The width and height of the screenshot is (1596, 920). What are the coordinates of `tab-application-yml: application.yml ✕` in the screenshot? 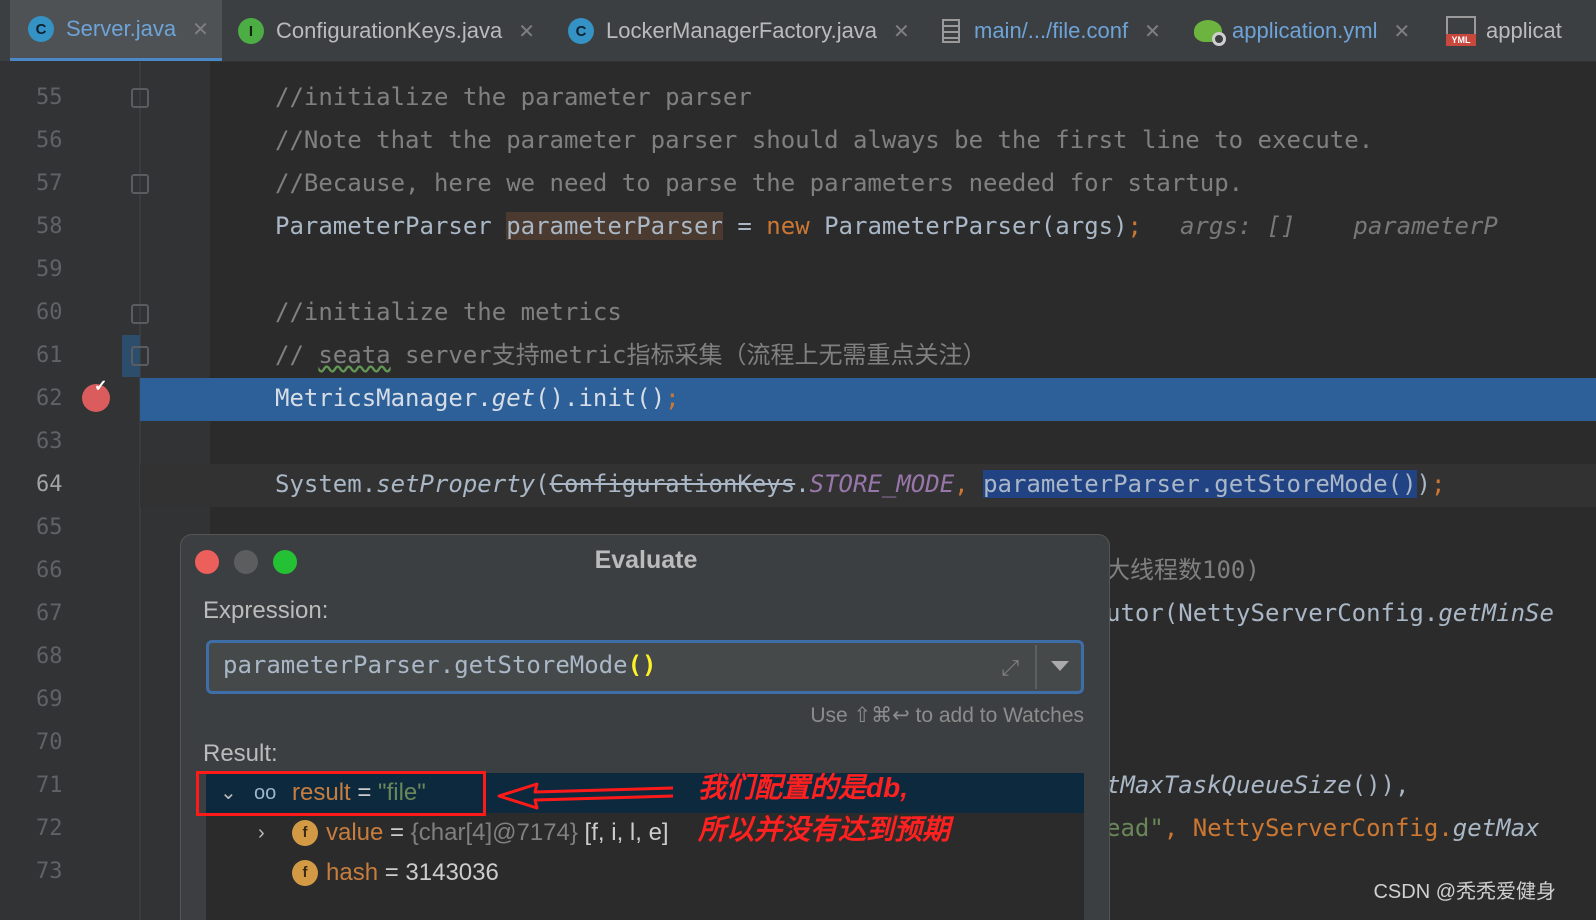 It's located at (1302, 30).